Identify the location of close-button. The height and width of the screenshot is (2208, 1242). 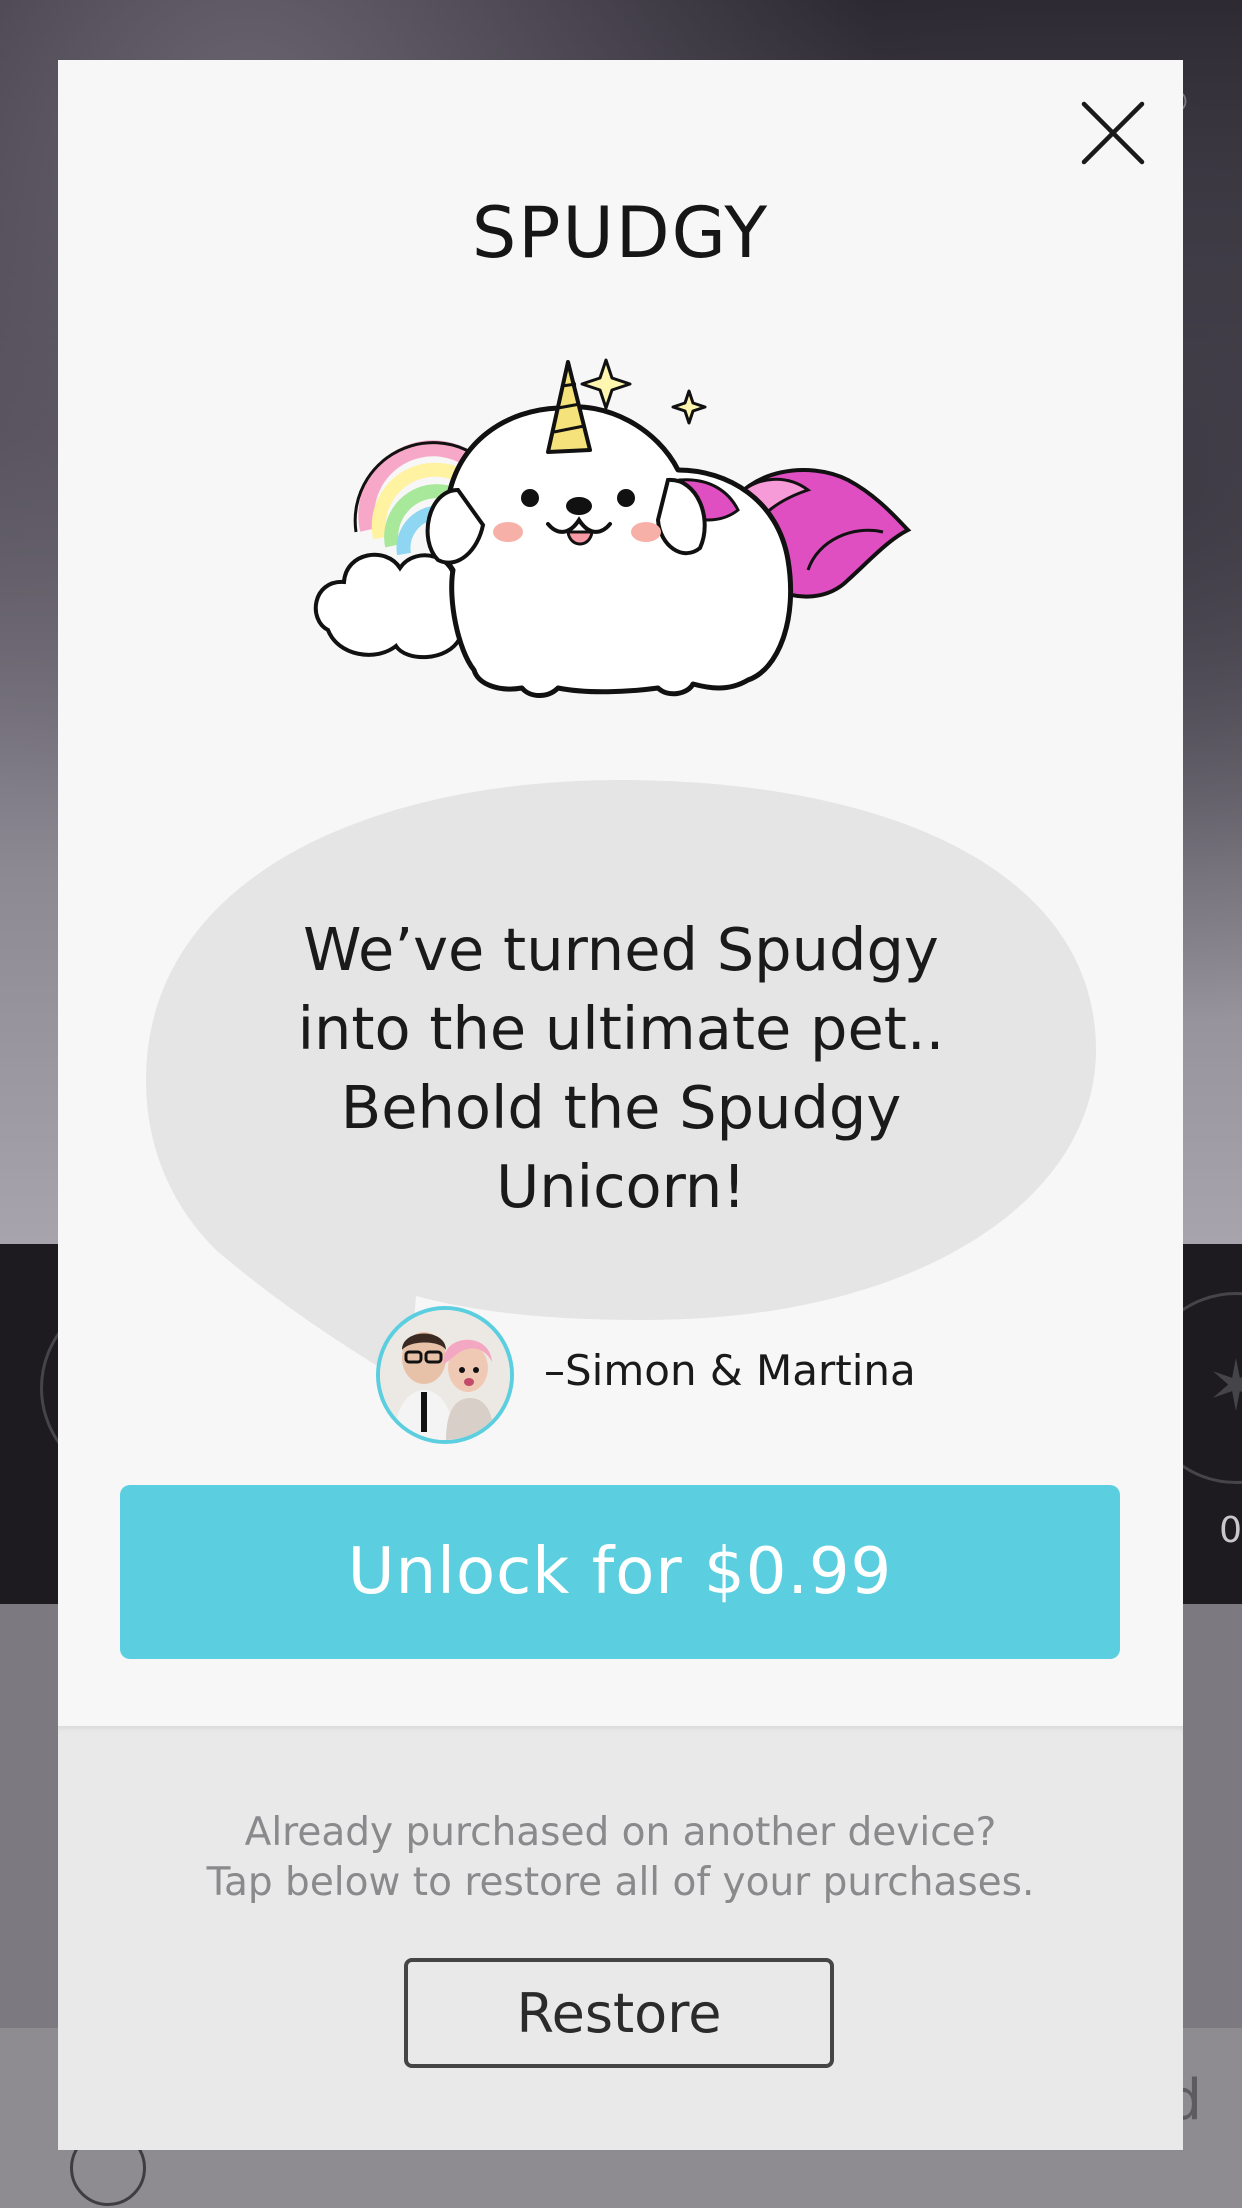
(1113, 133).